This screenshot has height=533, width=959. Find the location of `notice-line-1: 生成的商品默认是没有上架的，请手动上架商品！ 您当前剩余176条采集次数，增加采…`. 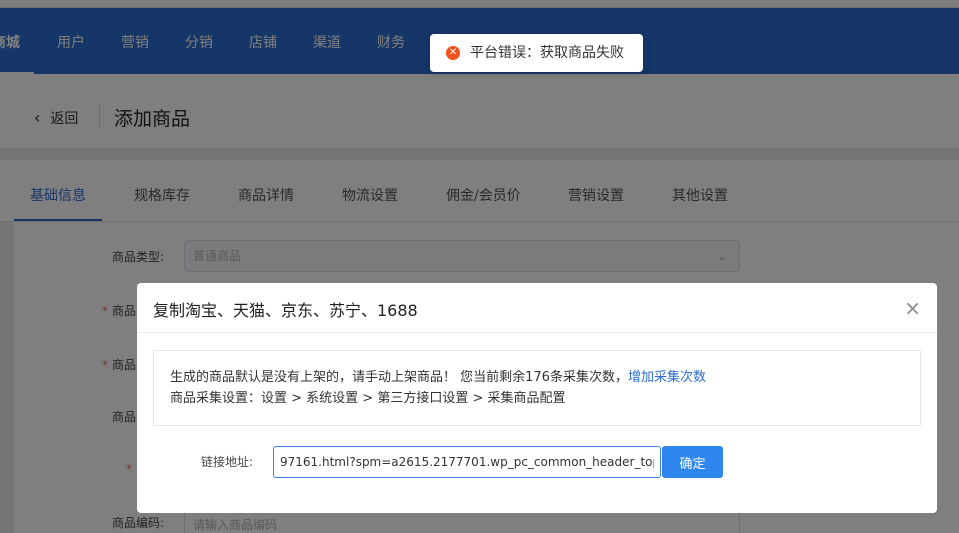

notice-line-1: 生成的商品默认是没有上架的，请手动上架商品！ 您当前剩余176条采集次数，增加采… is located at coordinates (438, 377).